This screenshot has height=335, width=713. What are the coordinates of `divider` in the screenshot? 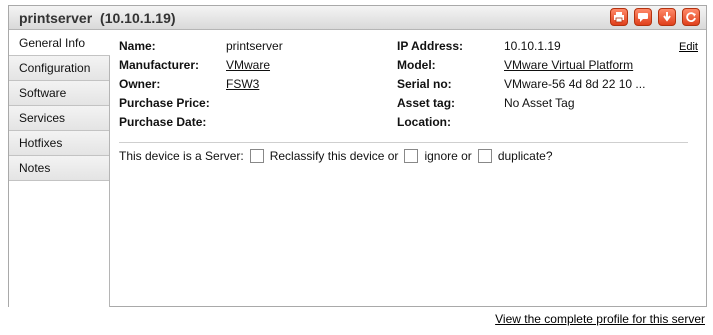 It's located at (403, 142).